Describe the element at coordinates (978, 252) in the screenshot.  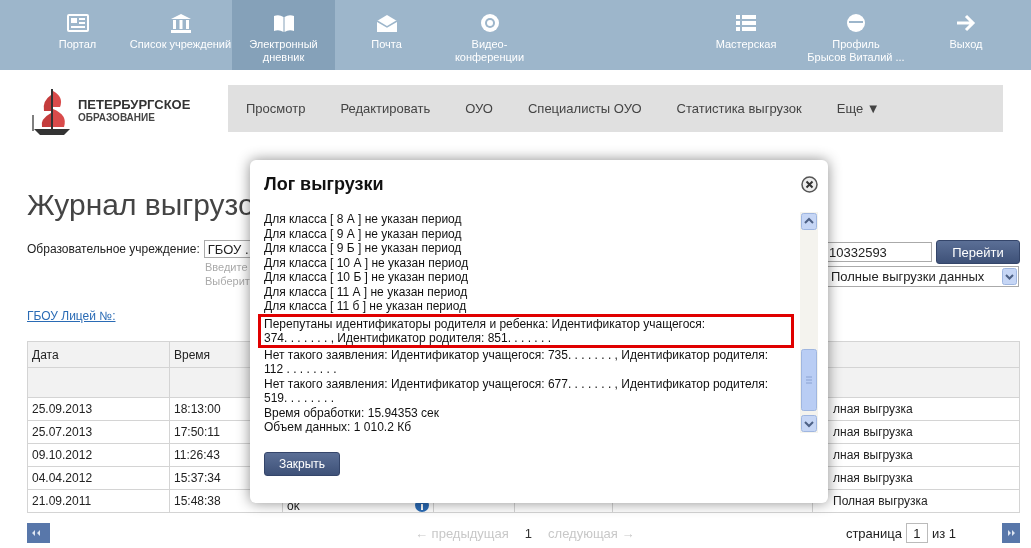
I see `go-button: Перейти` at that location.